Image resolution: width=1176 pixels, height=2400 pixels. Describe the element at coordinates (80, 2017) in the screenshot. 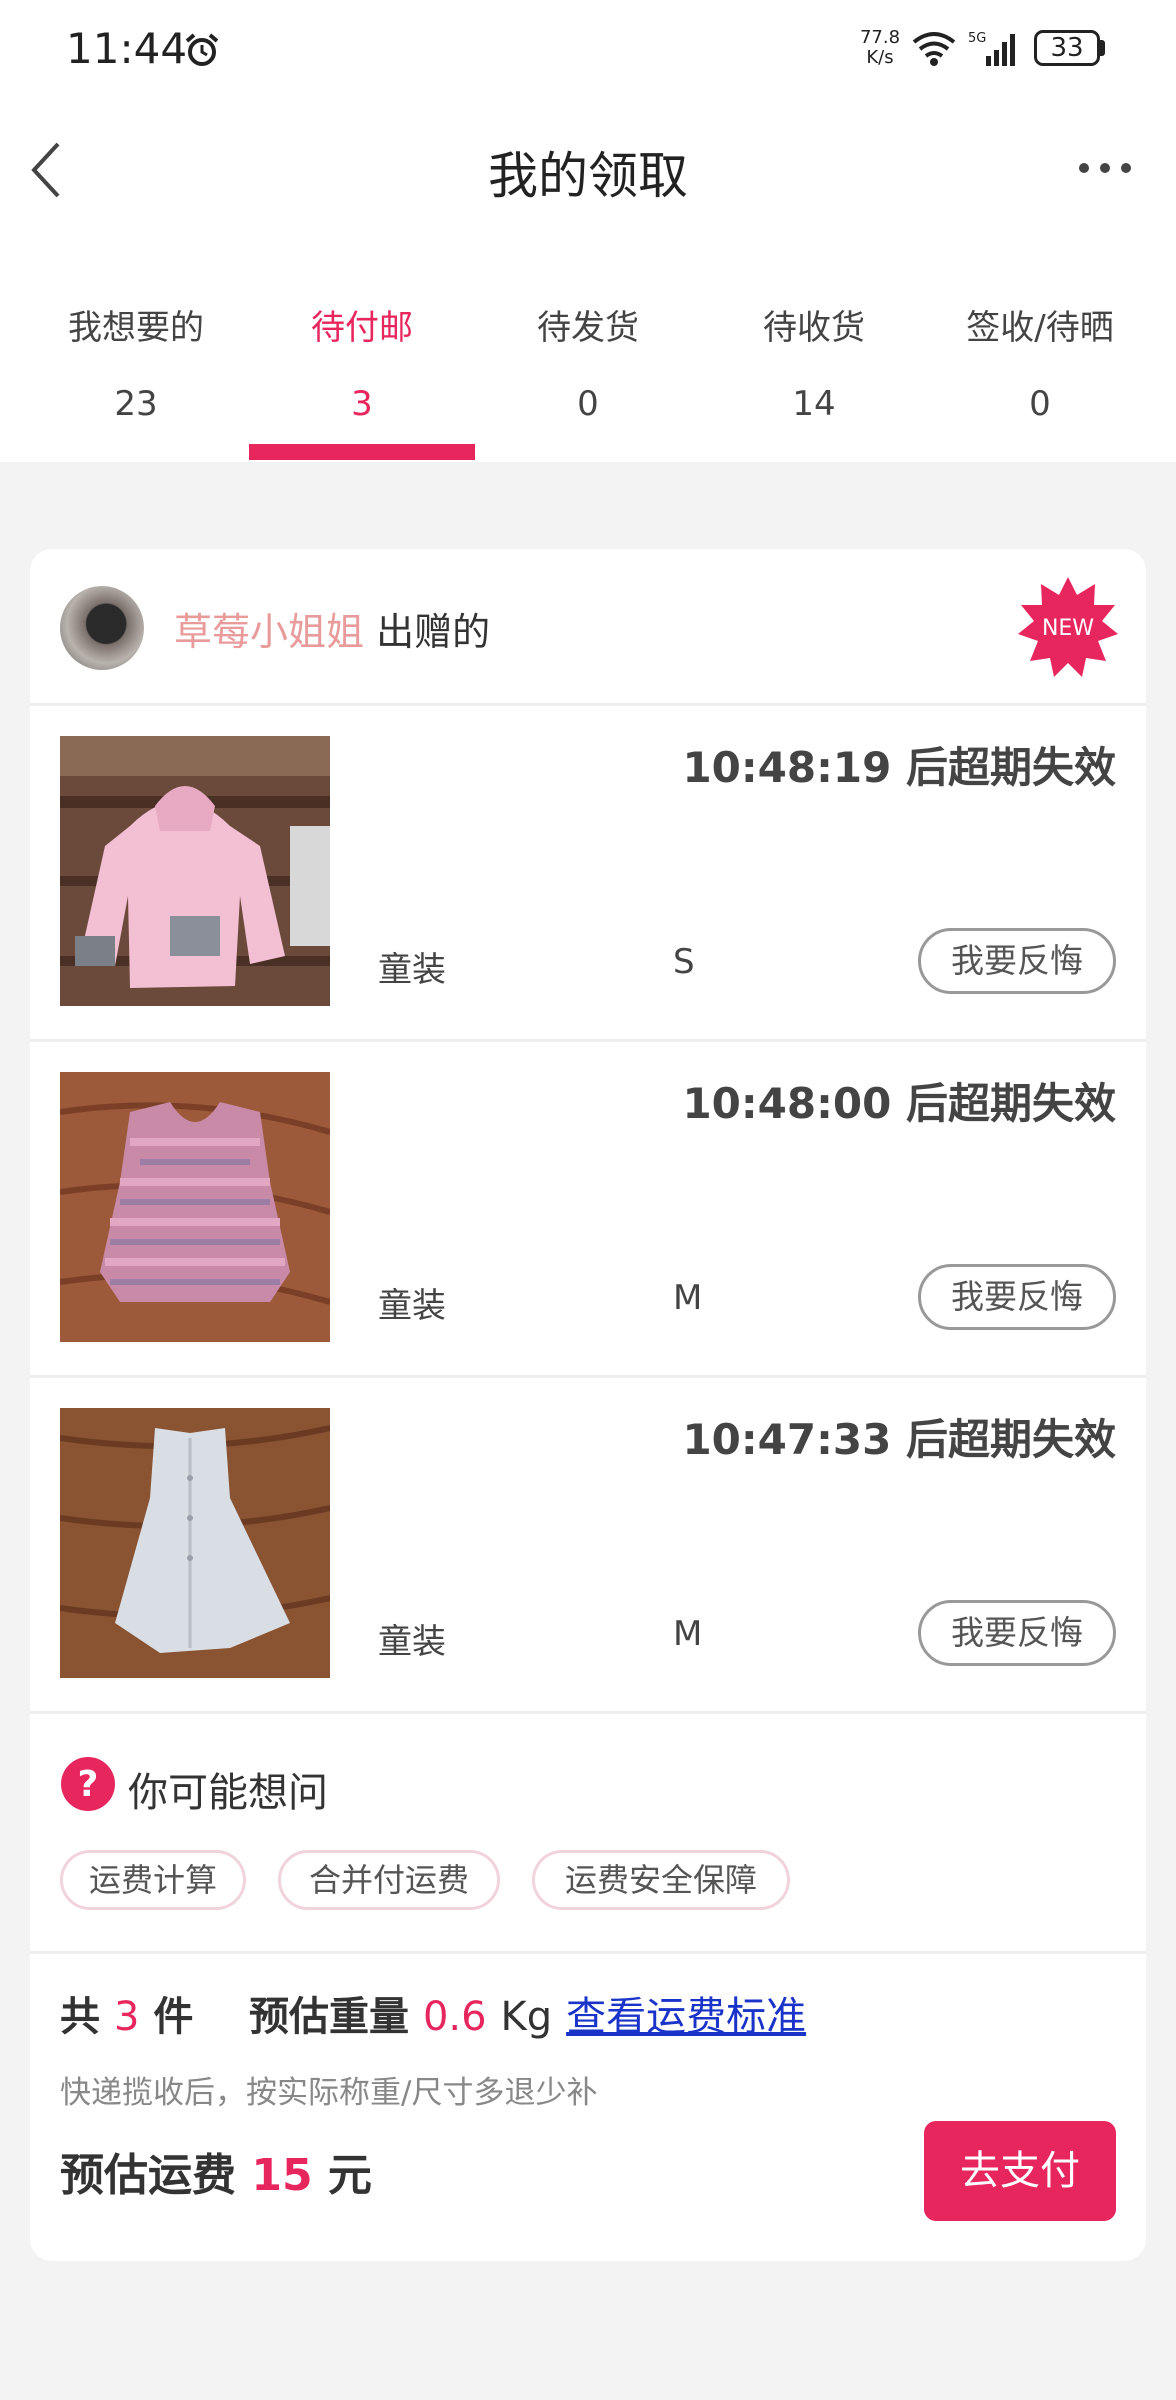

I see `total-prefix: 共` at that location.